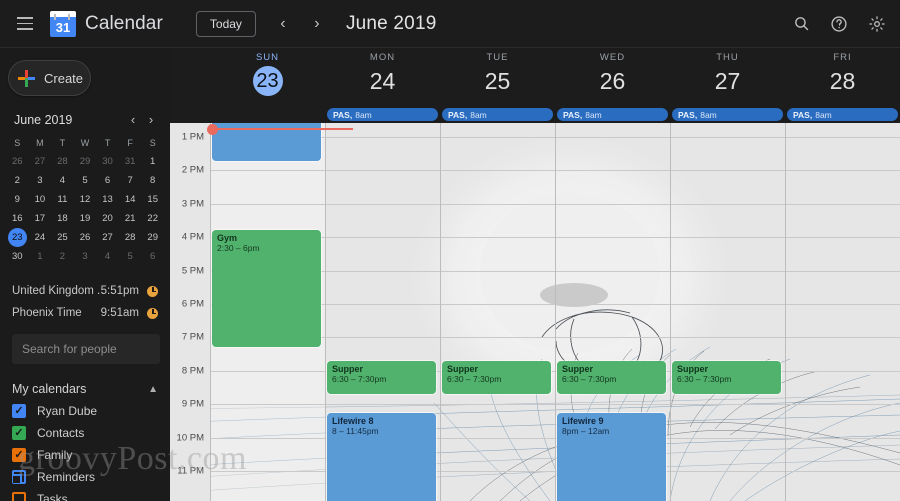  What do you see at coordinates (283, 24) in the screenshot?
I see `chevron-left-icon: ‹` at bounding box center [283, 24].